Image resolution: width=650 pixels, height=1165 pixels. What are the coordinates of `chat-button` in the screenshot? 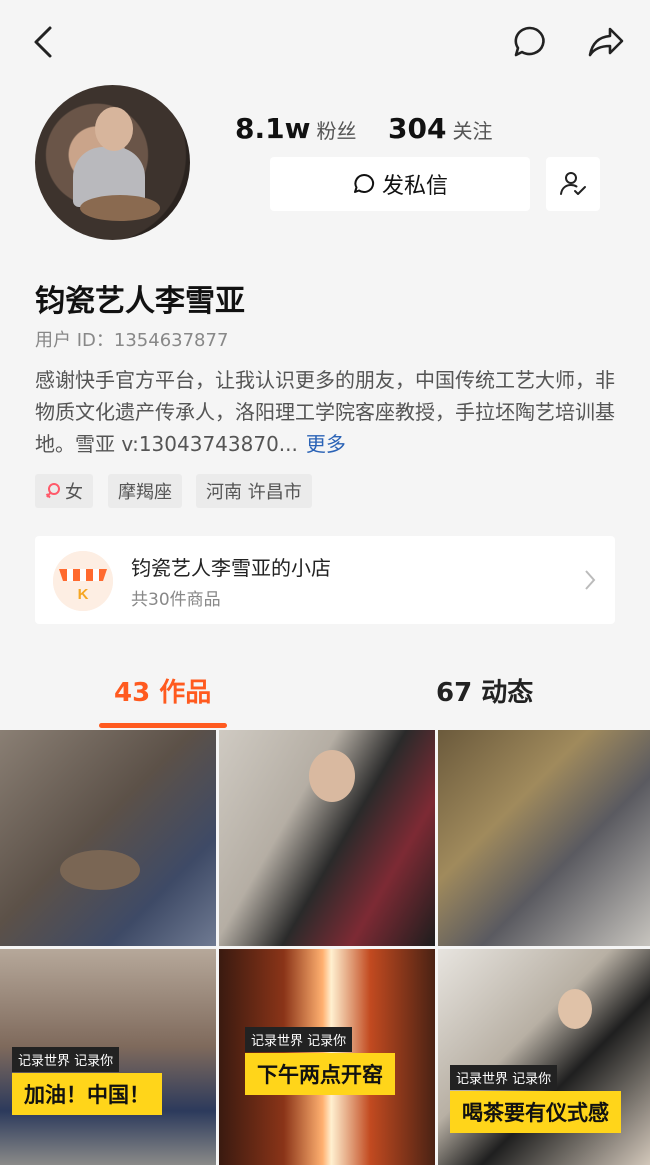 It's located at (530, 42).